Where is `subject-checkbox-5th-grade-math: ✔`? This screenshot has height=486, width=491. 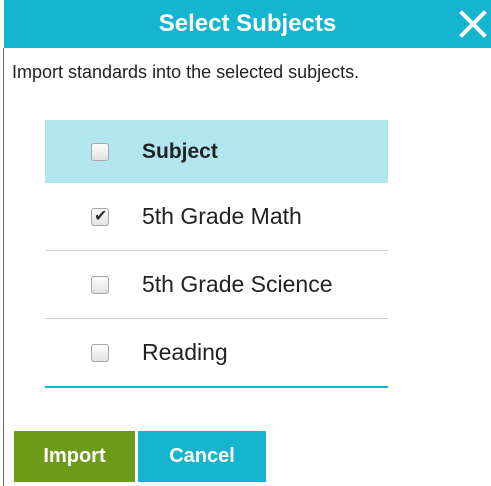 subject-checkbox-5th-grade-math: ✔ is located at coordinates (100, 217).